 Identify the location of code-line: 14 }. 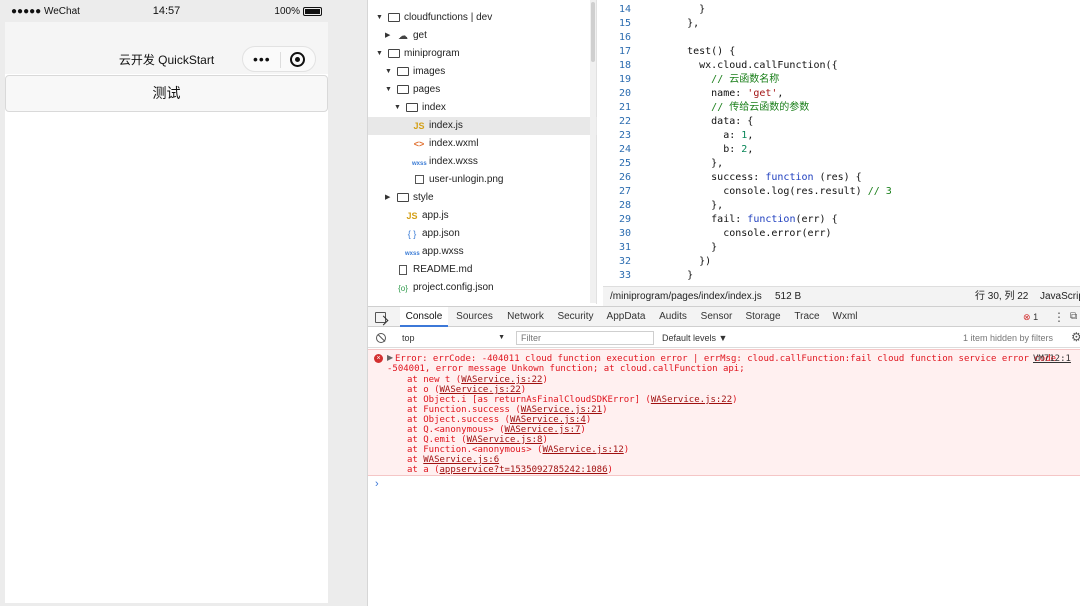
(841, 10).